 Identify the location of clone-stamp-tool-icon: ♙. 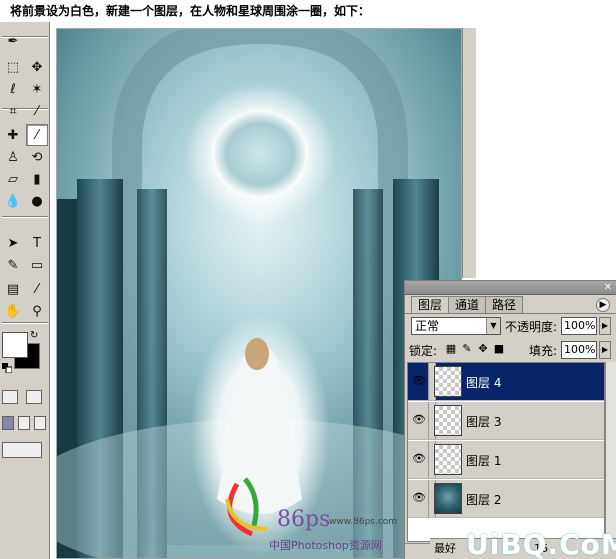
(13, 157).